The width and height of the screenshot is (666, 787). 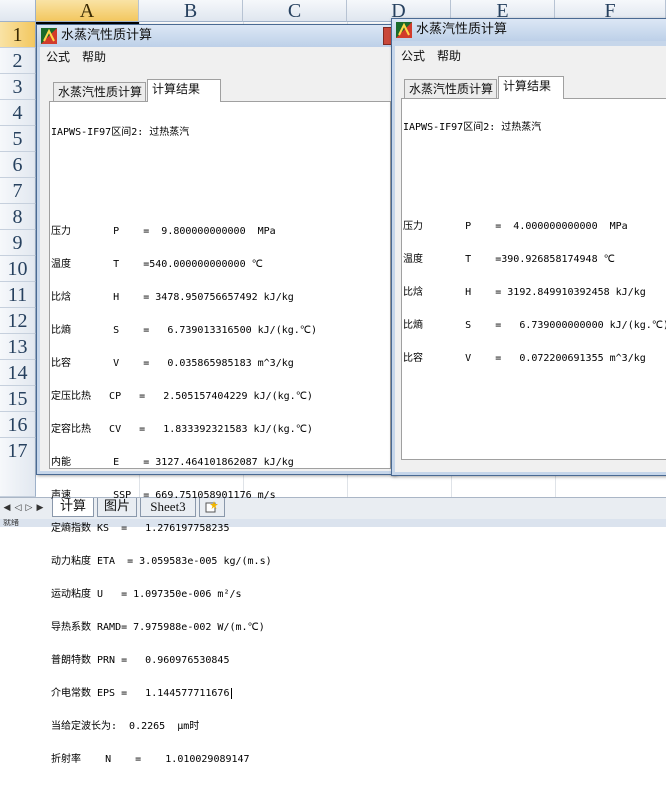 What do you see at coordinates (524, 292) in the screenshot?
I see `result-line: 比焓 H = 3192.849910392458 kJ/kg` at bounding box center [524, 292].